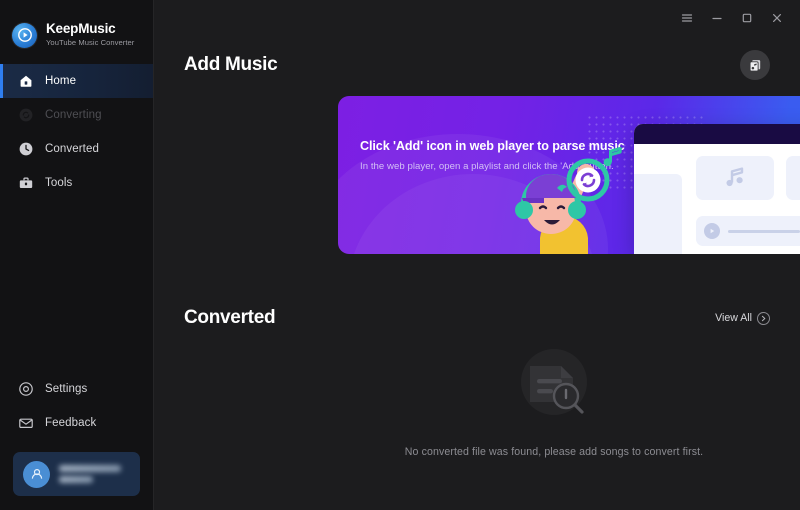  What do you see at coordinates (72, 149) in the screenshot?
I see `sidebar-item-label: Converted` at bounding box center [72, 149].